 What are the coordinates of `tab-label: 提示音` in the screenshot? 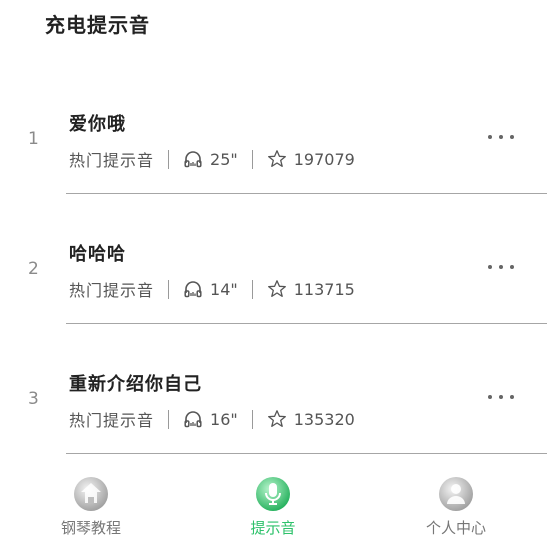 It's located at (273, 528).